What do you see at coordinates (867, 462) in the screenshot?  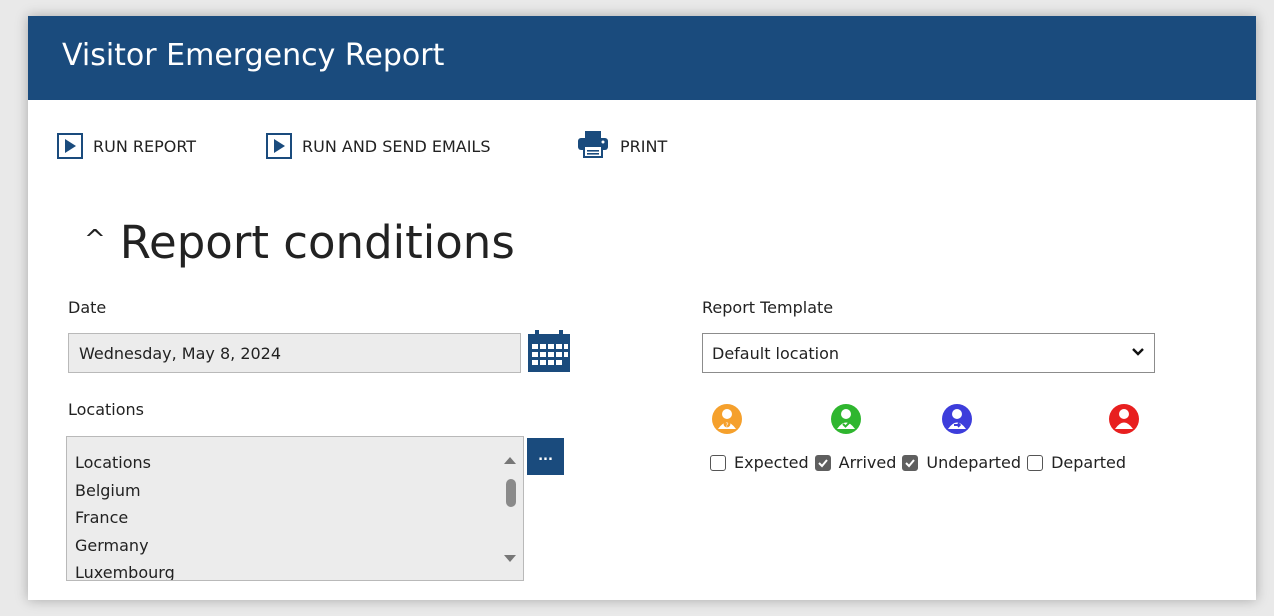 I see `arrived-label: Arrived` at bounding box center [867, 462].